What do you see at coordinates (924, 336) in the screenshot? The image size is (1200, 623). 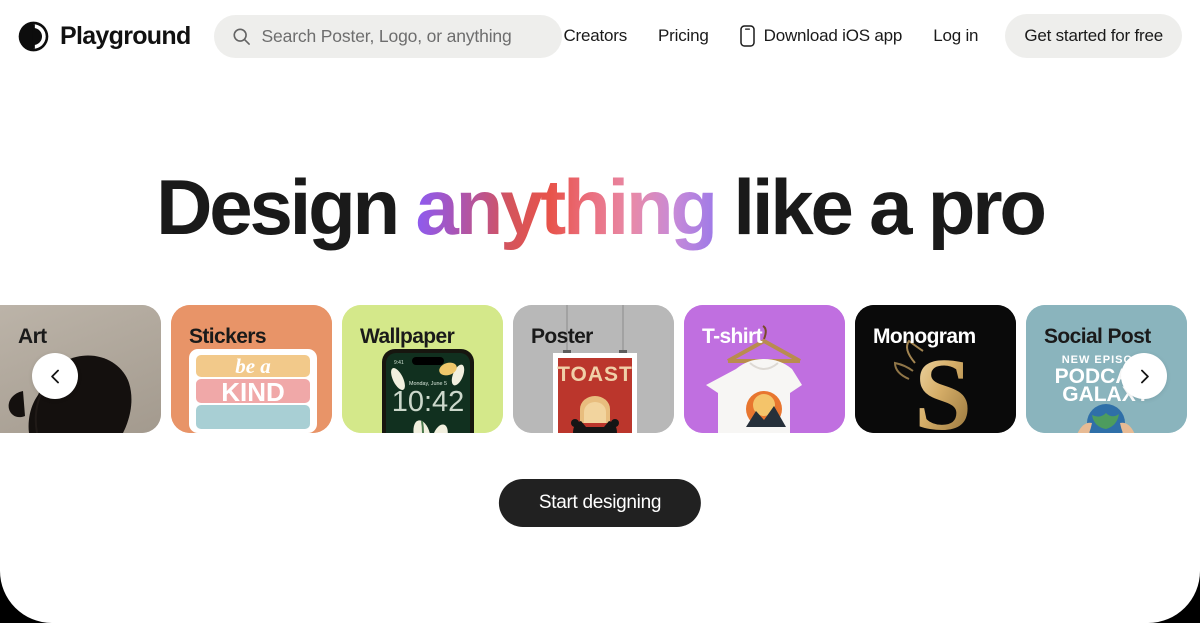 I see `category-card-label: Monogram` at bounding box center [924, 336].